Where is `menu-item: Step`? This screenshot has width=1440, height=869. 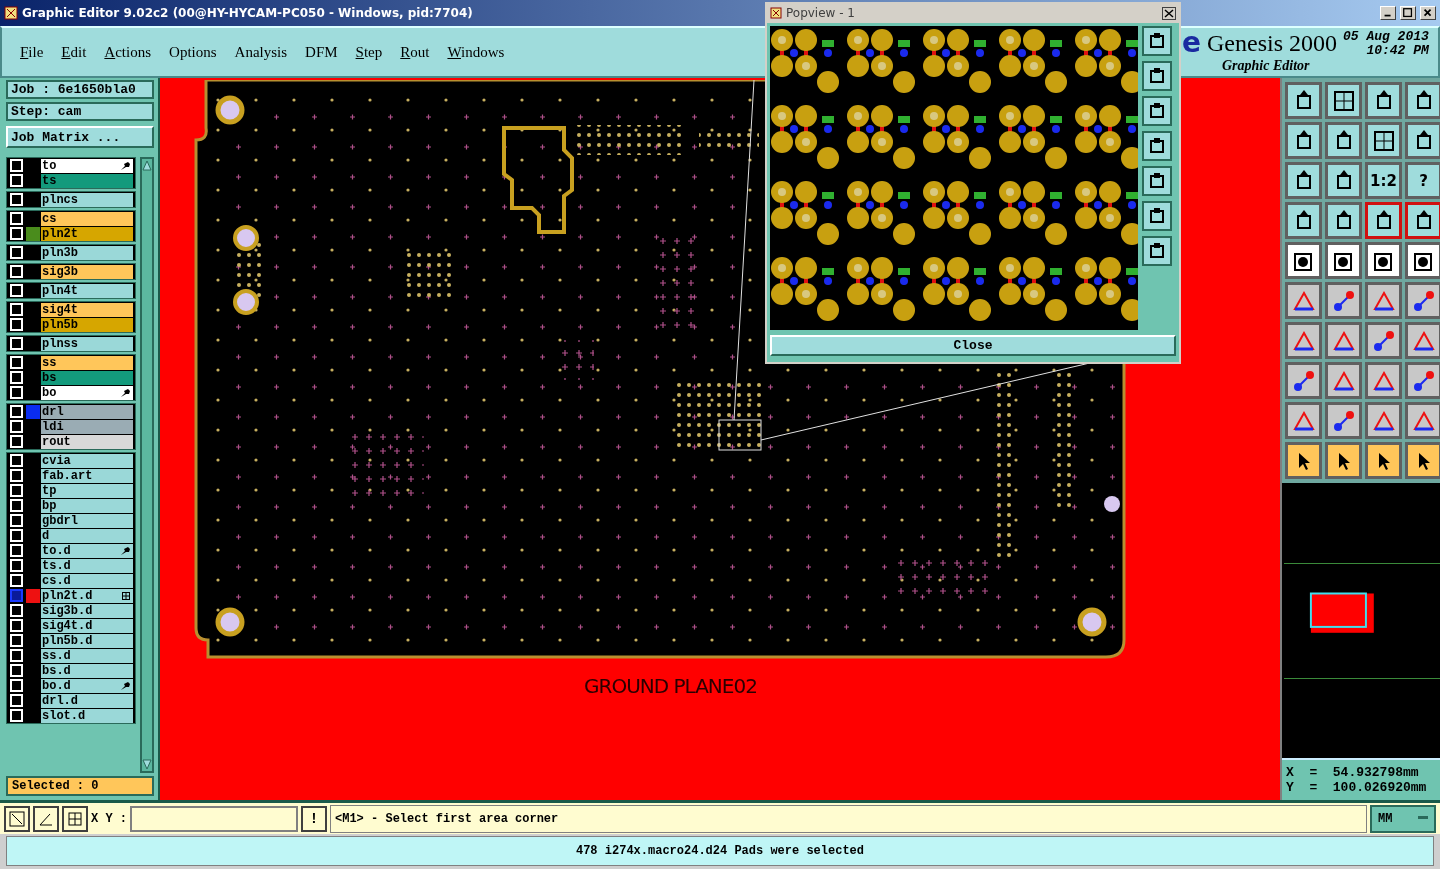
menu-item: Step is located at coordinates (369, 52).